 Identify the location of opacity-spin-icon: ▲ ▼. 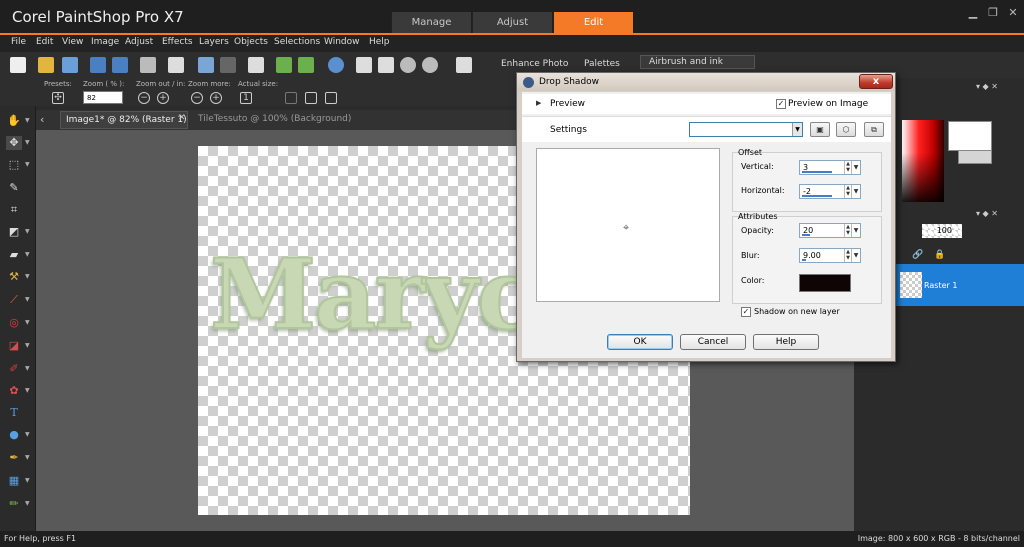
(847, 230).